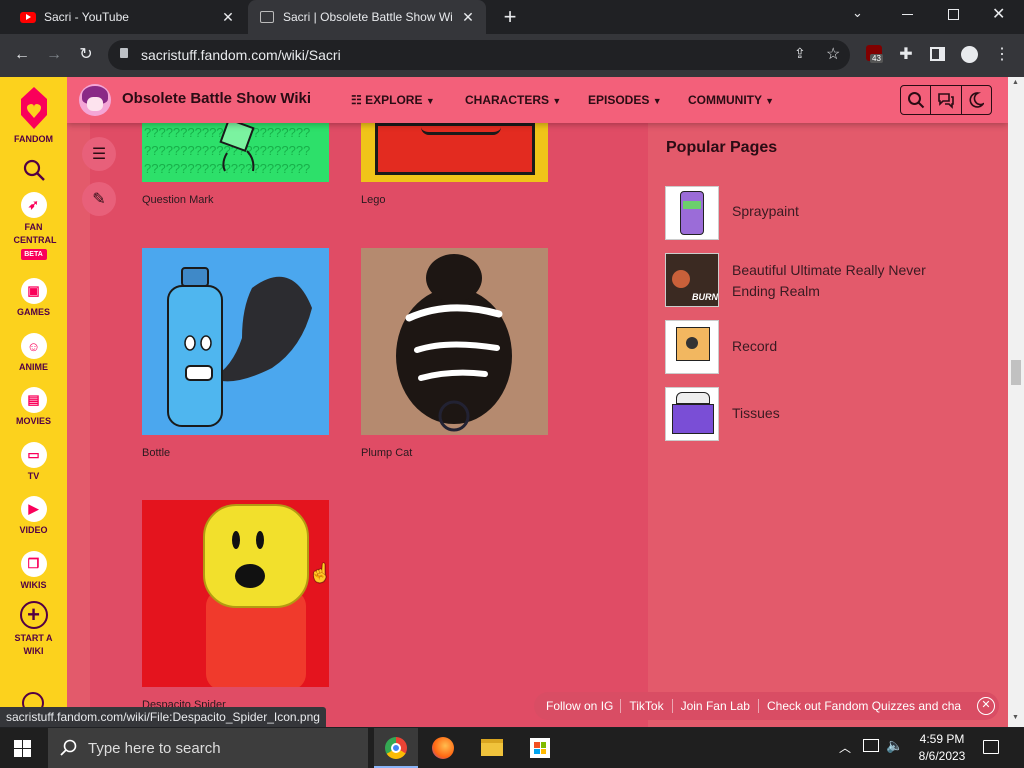 Image resolution: width=1024 pixels, height=768 pixels. Describe the element at coordinates (906, 55) in the screenshot. I see `extensions-puzzle-icon: ✚` at that location.